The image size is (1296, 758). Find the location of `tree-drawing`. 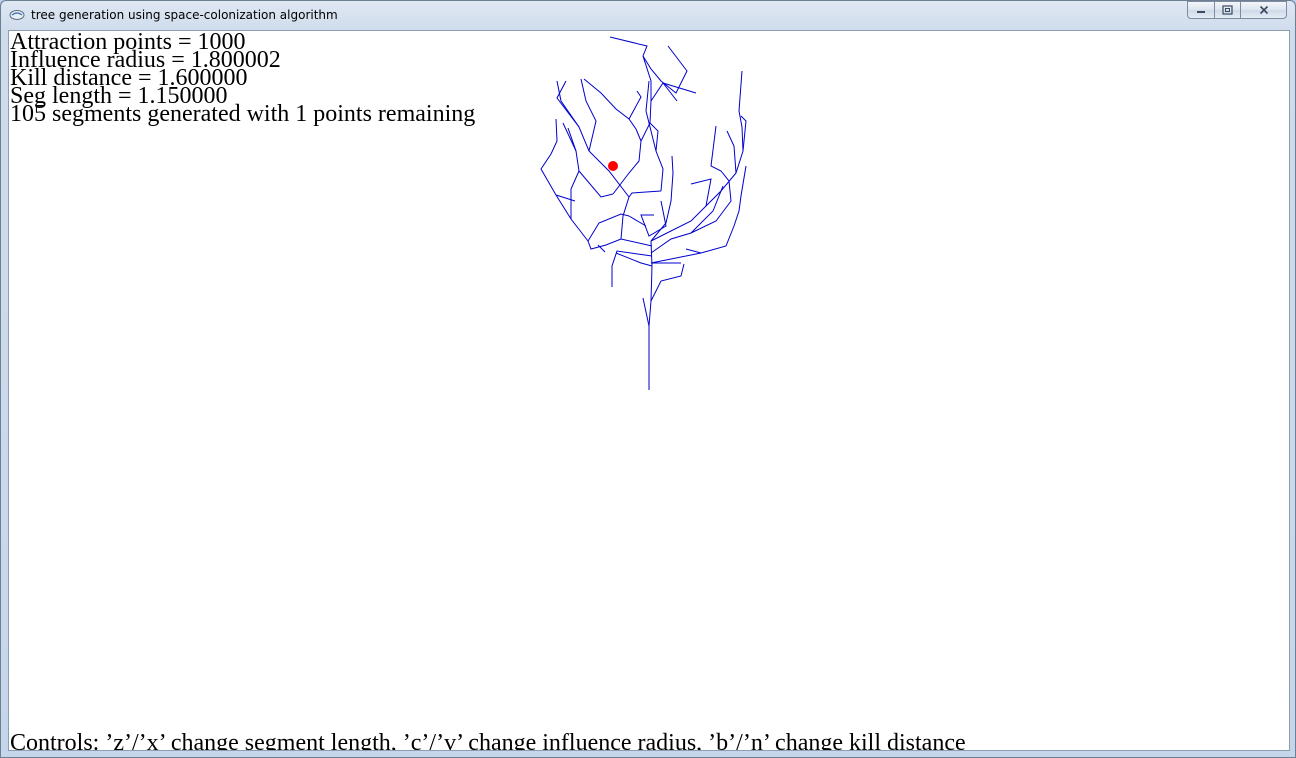

tree-drawing is located at coordinates (643, 213).